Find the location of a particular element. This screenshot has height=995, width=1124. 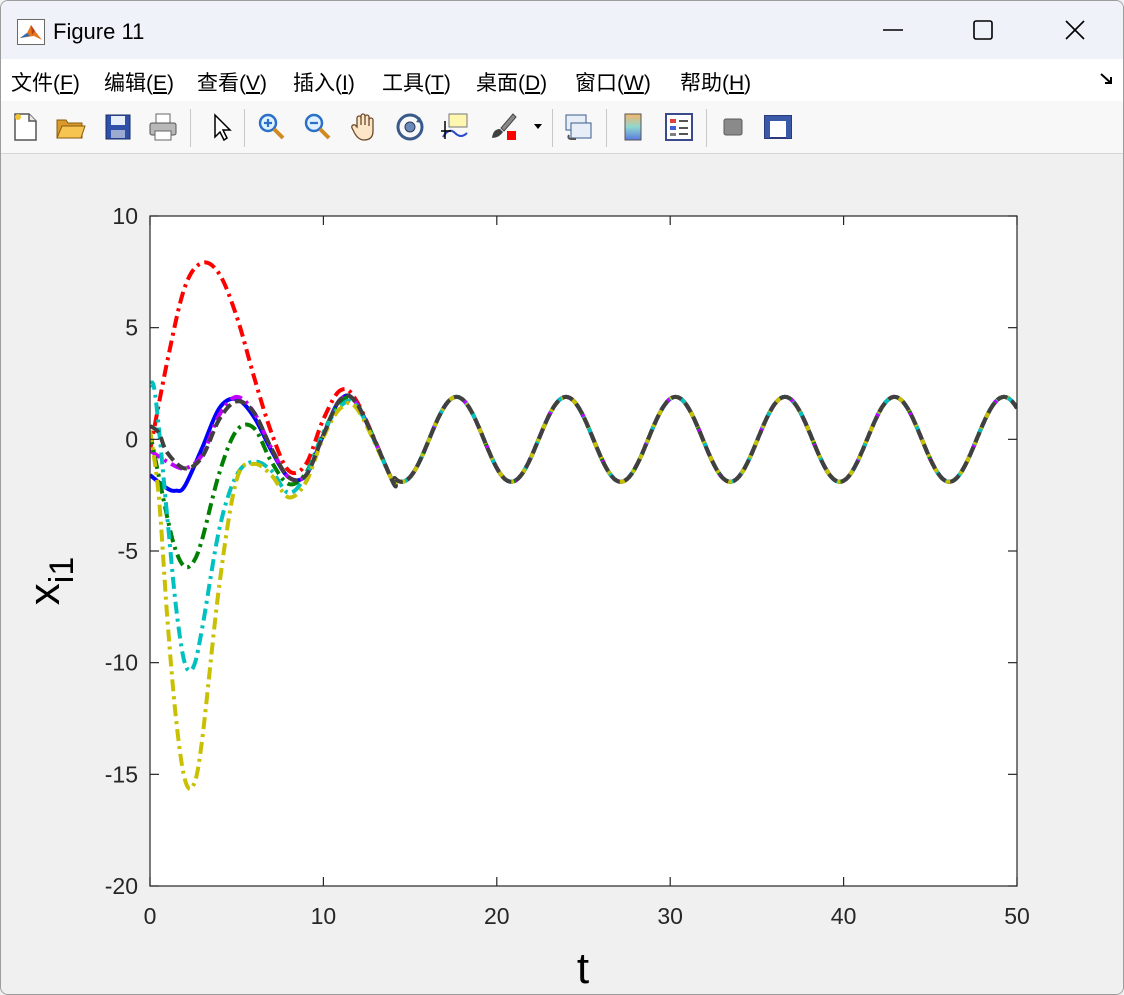

minimize-button is located at coordinates (893, 30).